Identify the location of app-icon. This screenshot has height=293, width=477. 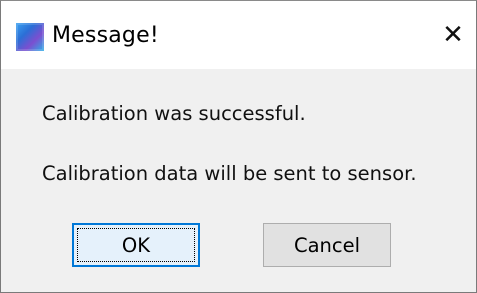
(30, 37).